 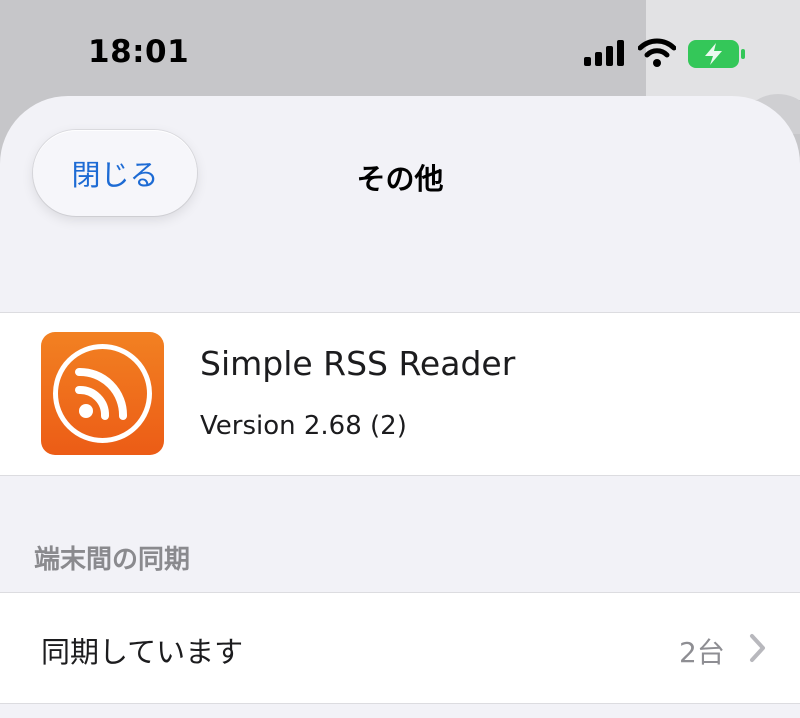 I want to click on sync-row-label: 同期しています, so click(x=142, y=652).